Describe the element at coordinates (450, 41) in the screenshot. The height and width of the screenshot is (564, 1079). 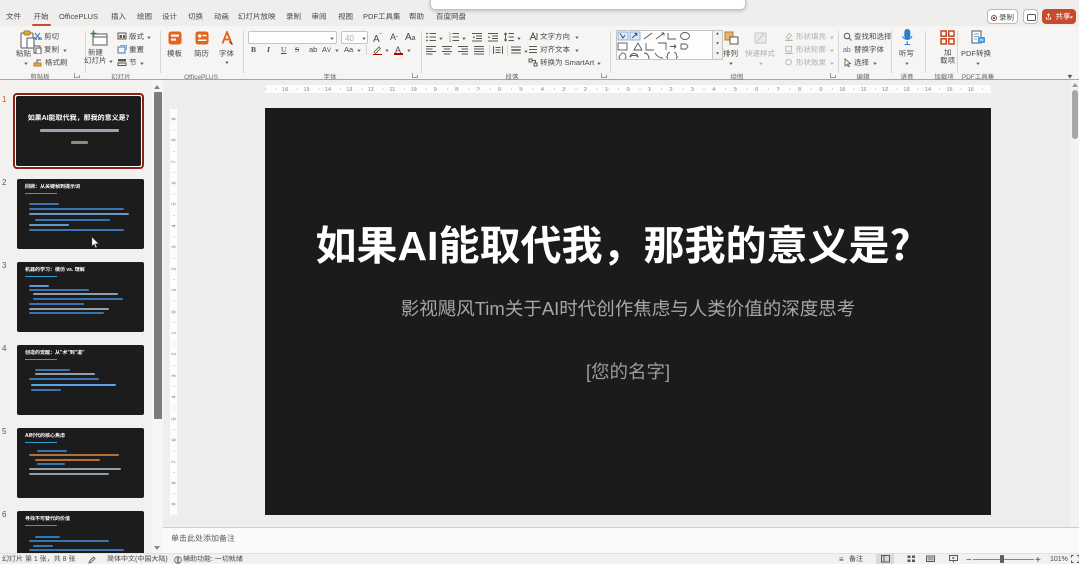
I see `svg-text: 3` at that location.